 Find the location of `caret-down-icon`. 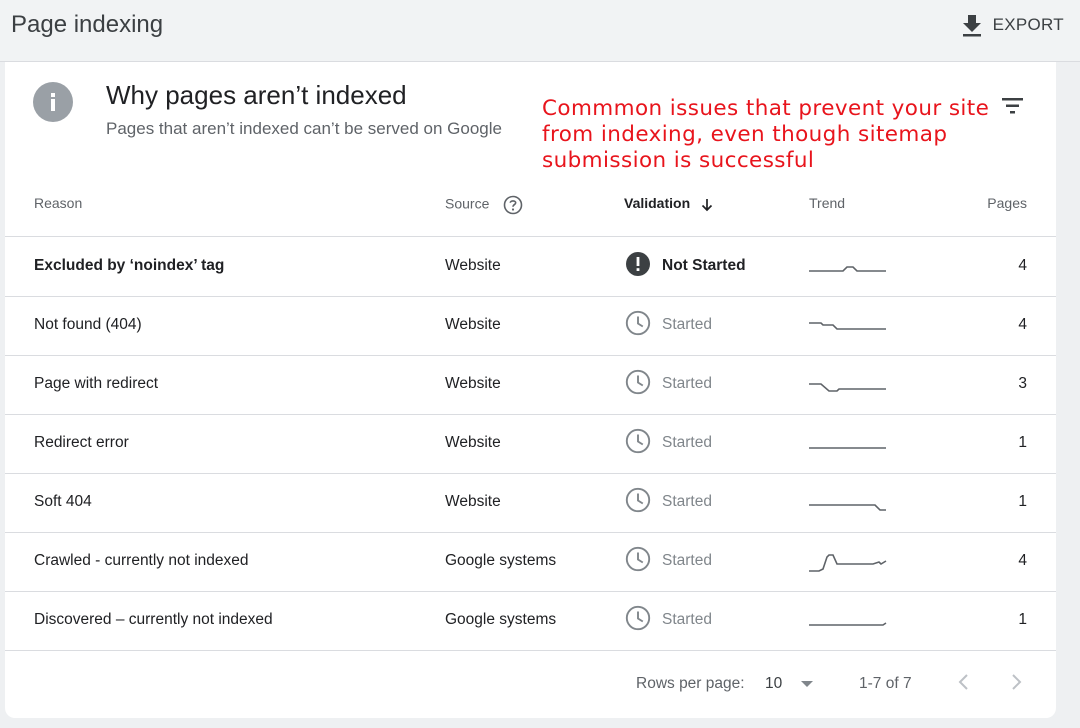

caret-down-icon is located at coordinates (807, 684).